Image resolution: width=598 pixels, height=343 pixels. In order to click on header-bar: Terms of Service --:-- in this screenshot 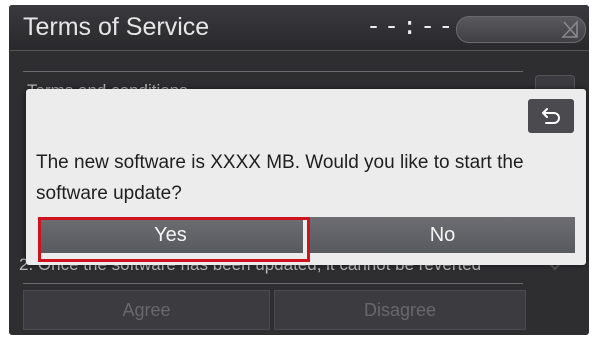, I will do `click(299, 28)`.